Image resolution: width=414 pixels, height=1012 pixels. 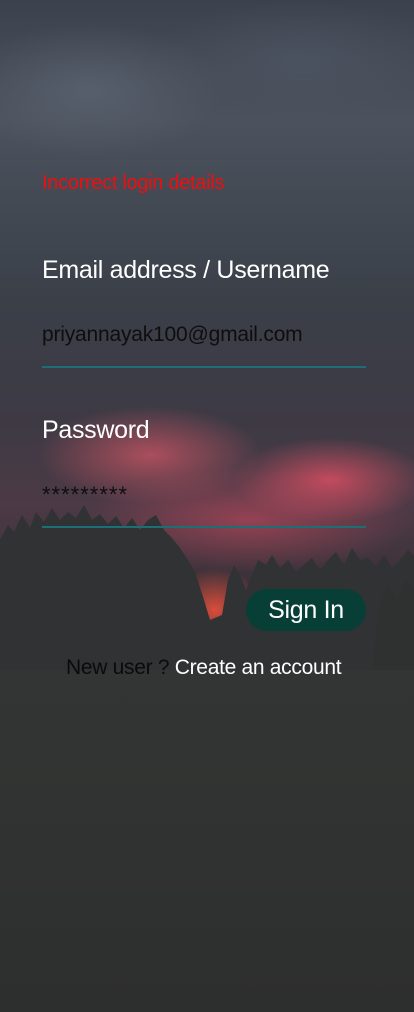 What do you see at coordinates (306, 610) in the screenshot?
I see `sign-in-button: Sign In` at bounding box center [306, 610].